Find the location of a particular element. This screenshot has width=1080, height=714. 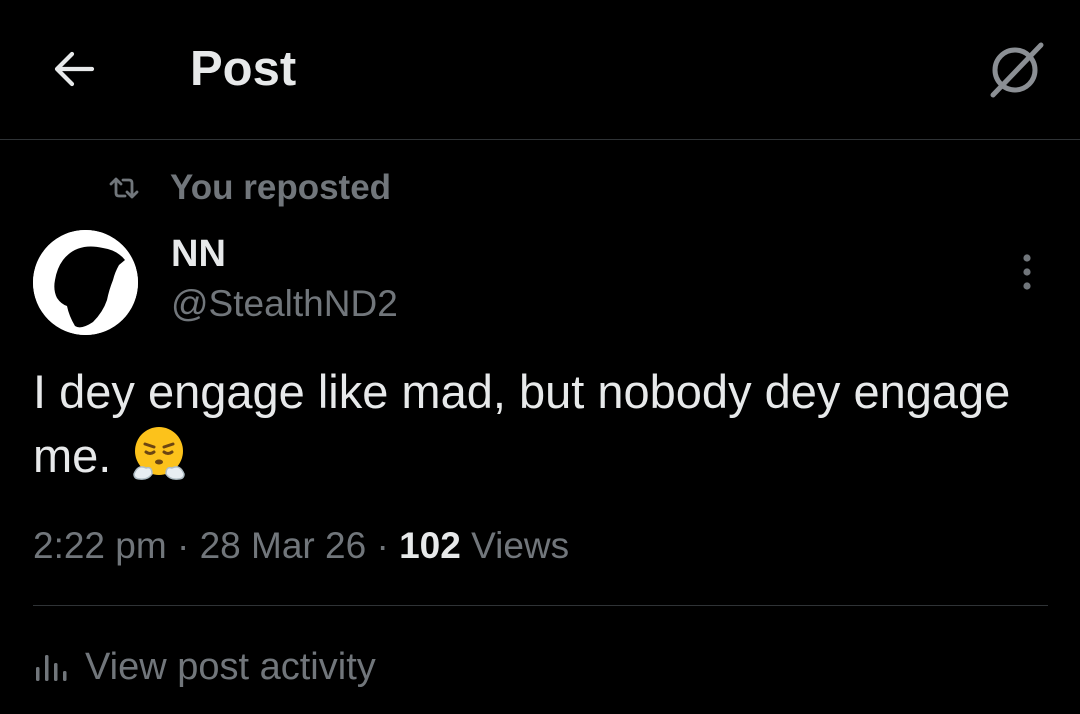

repost-icon is located at coordinates (124, 188).